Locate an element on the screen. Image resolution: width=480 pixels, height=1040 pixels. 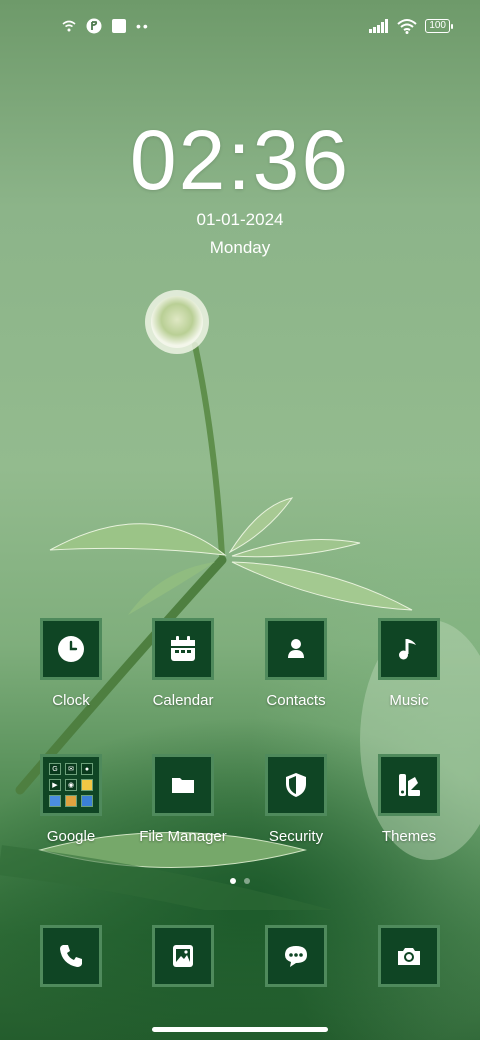
gmail-icon: ✉ is located at coordinates (71, 769).